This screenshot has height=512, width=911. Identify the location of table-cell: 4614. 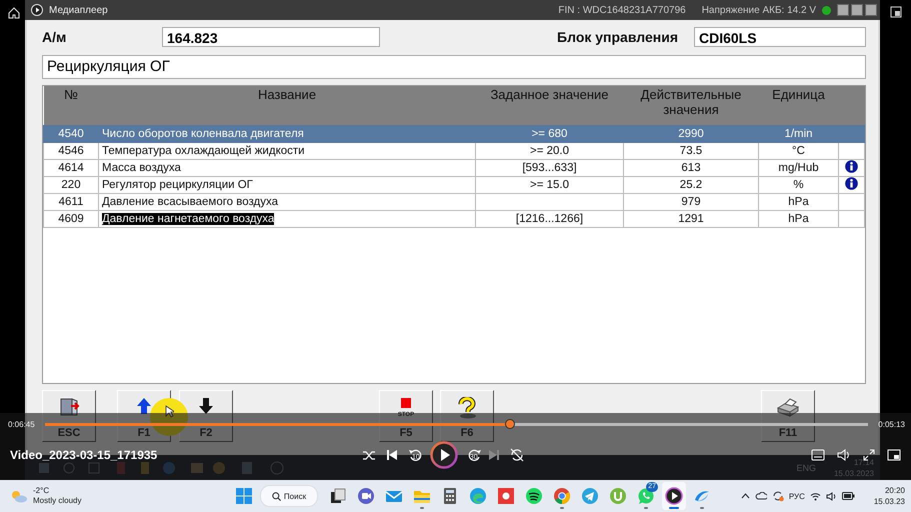
(71, 168).